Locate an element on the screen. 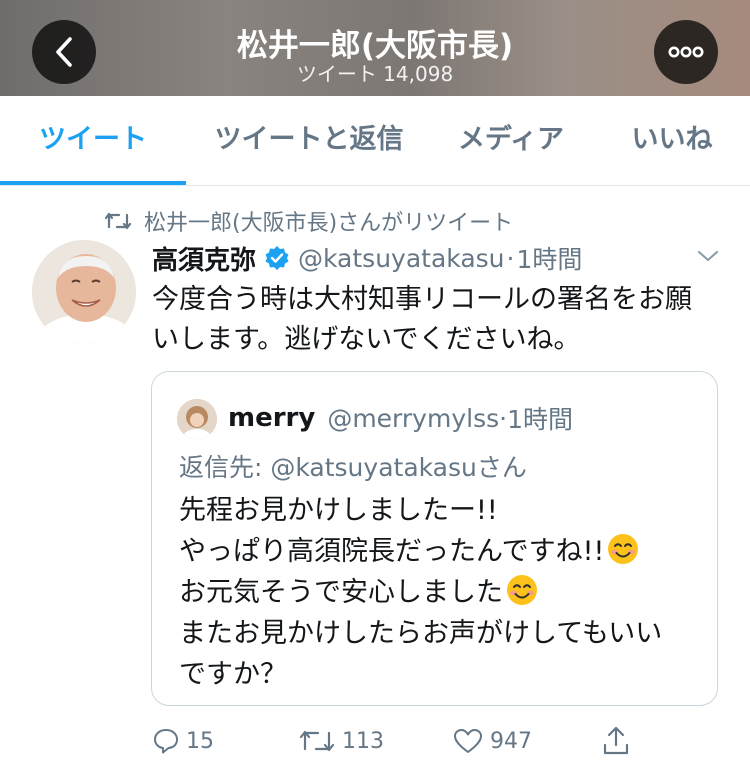 This screenshot has width=750, height=770. reply-to-suffix: さん is located at coordinates (501, 467).